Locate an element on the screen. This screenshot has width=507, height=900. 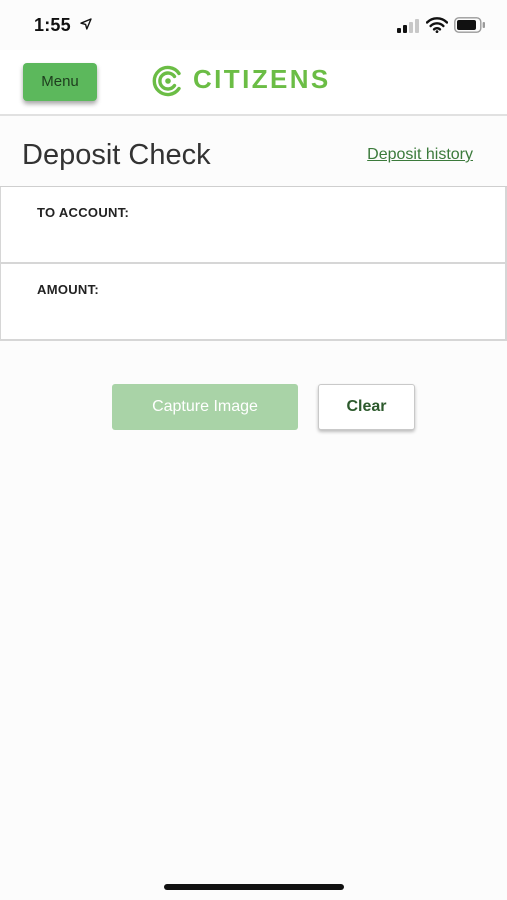
status-time: 1:55 is located at coordinates (52, 25).